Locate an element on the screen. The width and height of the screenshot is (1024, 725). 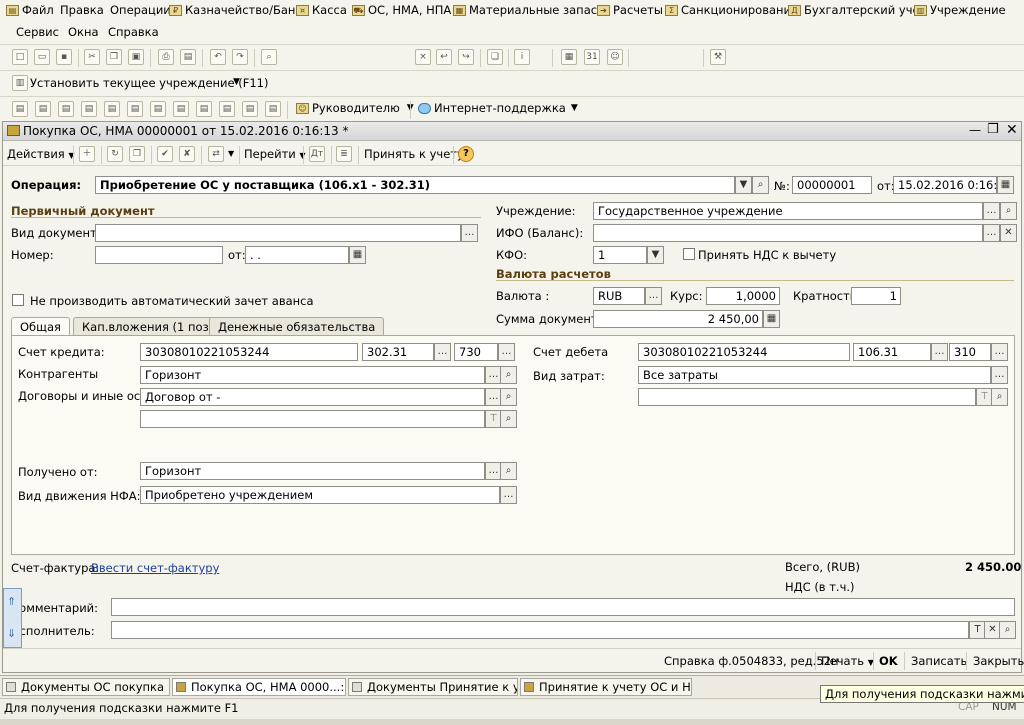
list-icon: ≣ is located at coordinates (344, 154).